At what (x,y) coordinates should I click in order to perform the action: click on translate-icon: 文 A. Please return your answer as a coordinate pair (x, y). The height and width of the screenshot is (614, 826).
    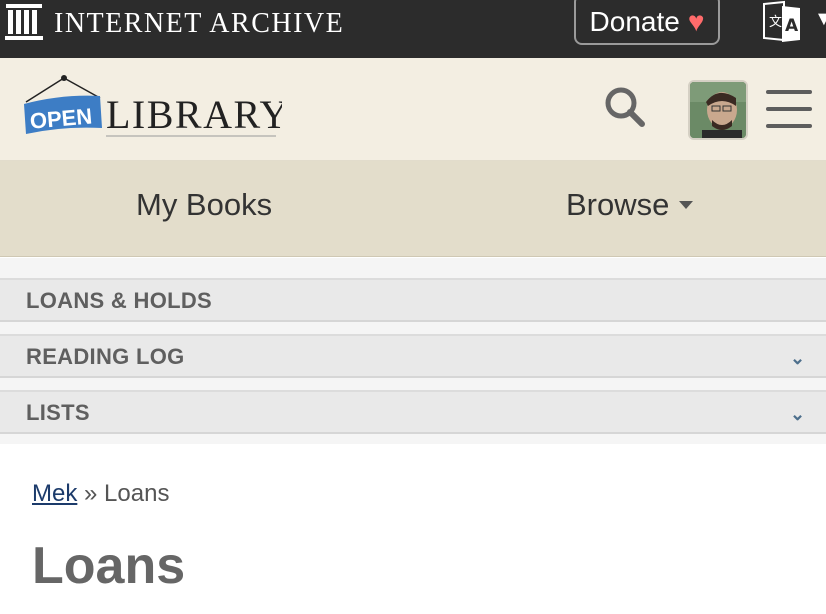
    Looking at the image, I should click on (782, 22).